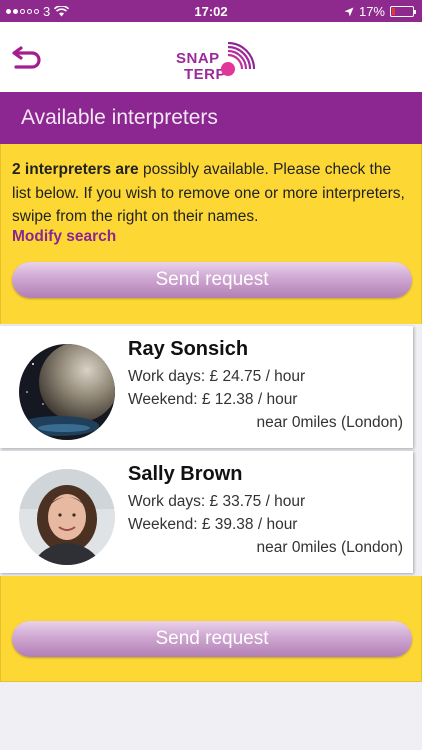 This screenshot has width=422, height=750. Describe the element at coordinates (213, 64) in the screenshot. I see `snapterp-logo: SNAP TERP` at that location.